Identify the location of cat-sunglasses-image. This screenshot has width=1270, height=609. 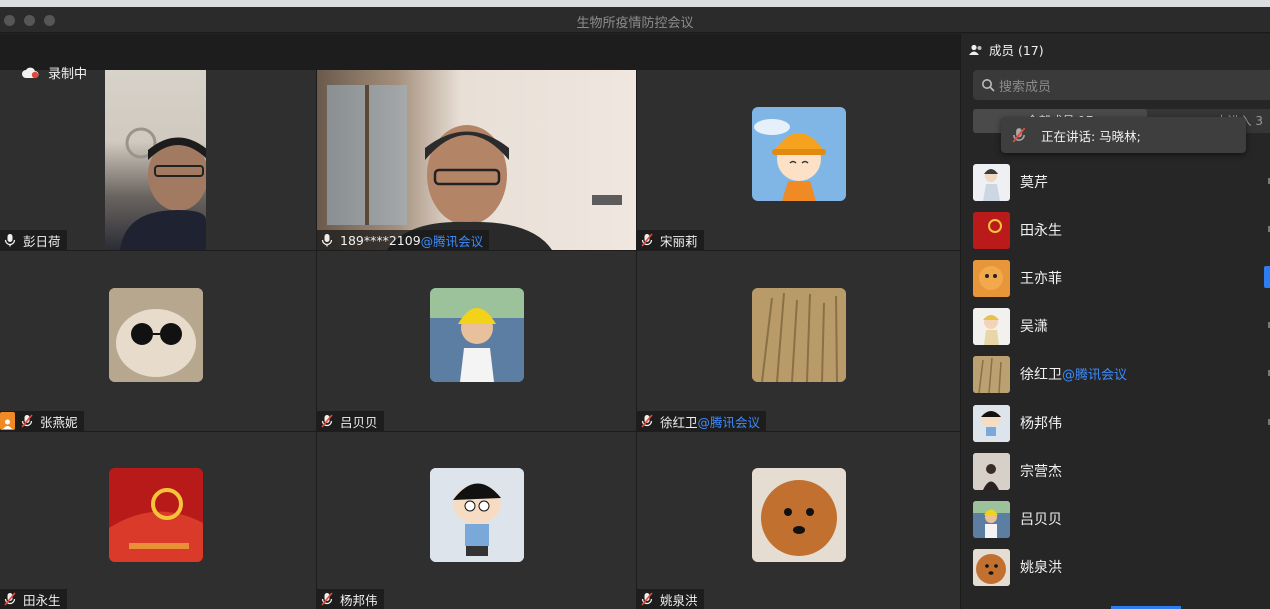
(156, 335).